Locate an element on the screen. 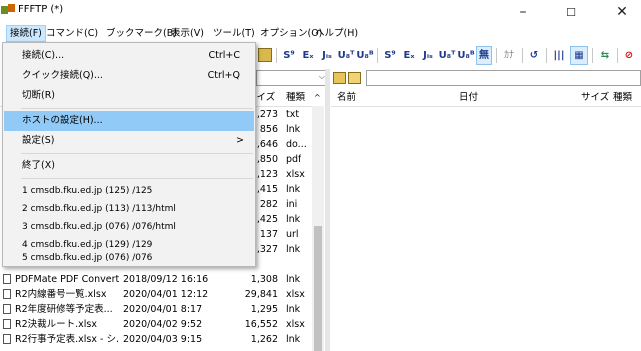  remote-sjis-button: S⁹ is located at coordinates (390, 55).